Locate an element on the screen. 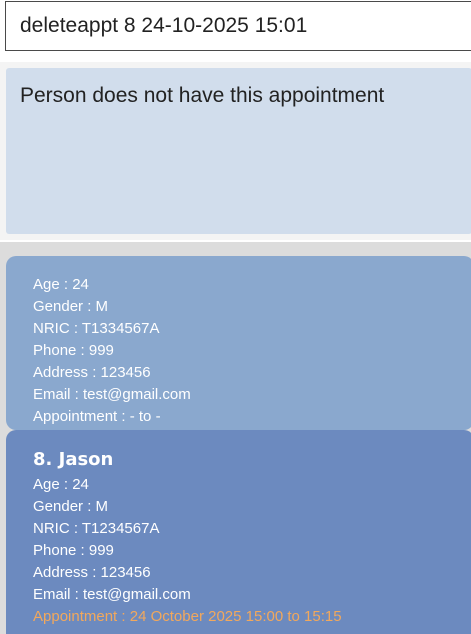 The image size is (471, 634). nric-field: NRIC : T1334567A is located at coordinates (96, 328).